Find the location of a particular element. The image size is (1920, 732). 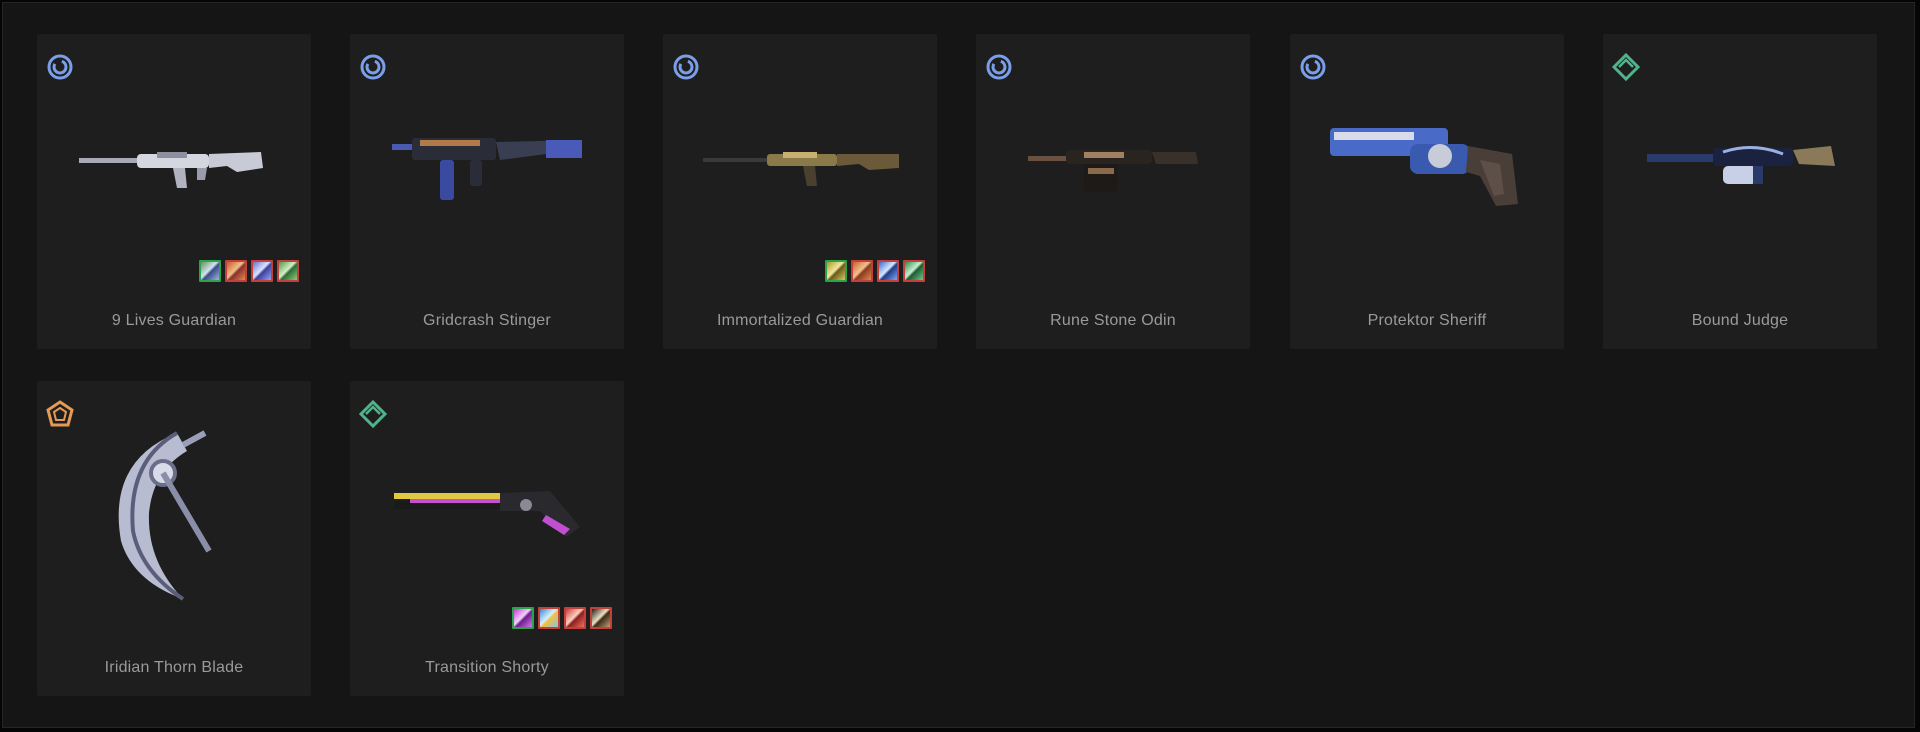

skin-name: Bound Judge is located at coordinates (1740, 320).